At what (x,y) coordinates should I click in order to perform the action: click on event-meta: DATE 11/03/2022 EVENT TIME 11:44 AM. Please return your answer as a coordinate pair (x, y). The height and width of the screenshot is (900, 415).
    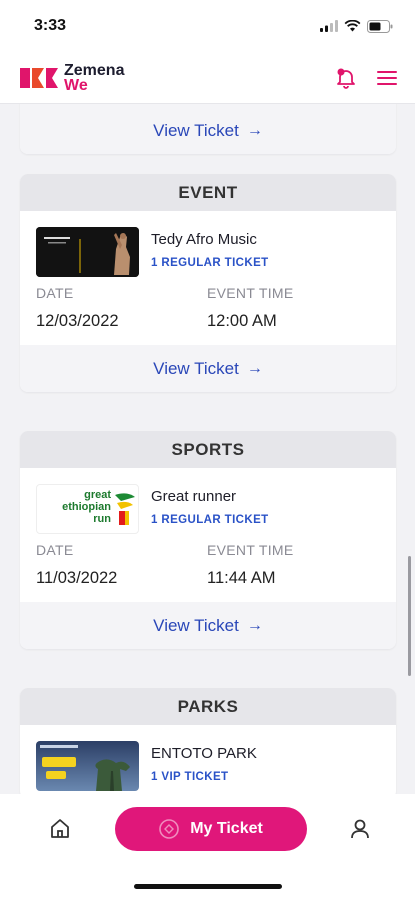
    Looking at the image, I should click on (208, 565).